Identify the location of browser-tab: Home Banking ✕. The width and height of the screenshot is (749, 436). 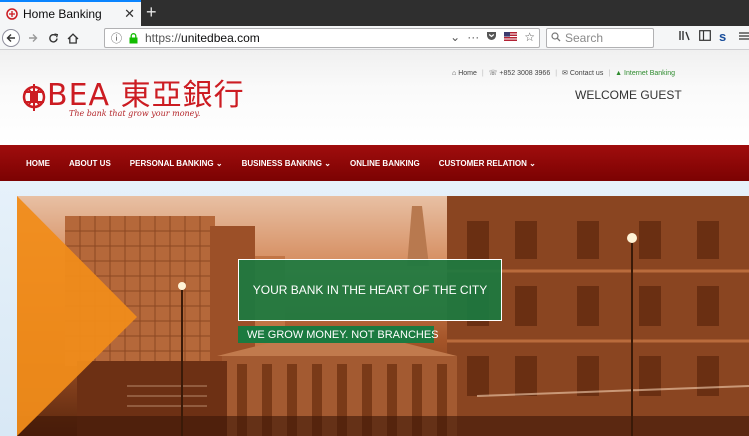
(70, 13).